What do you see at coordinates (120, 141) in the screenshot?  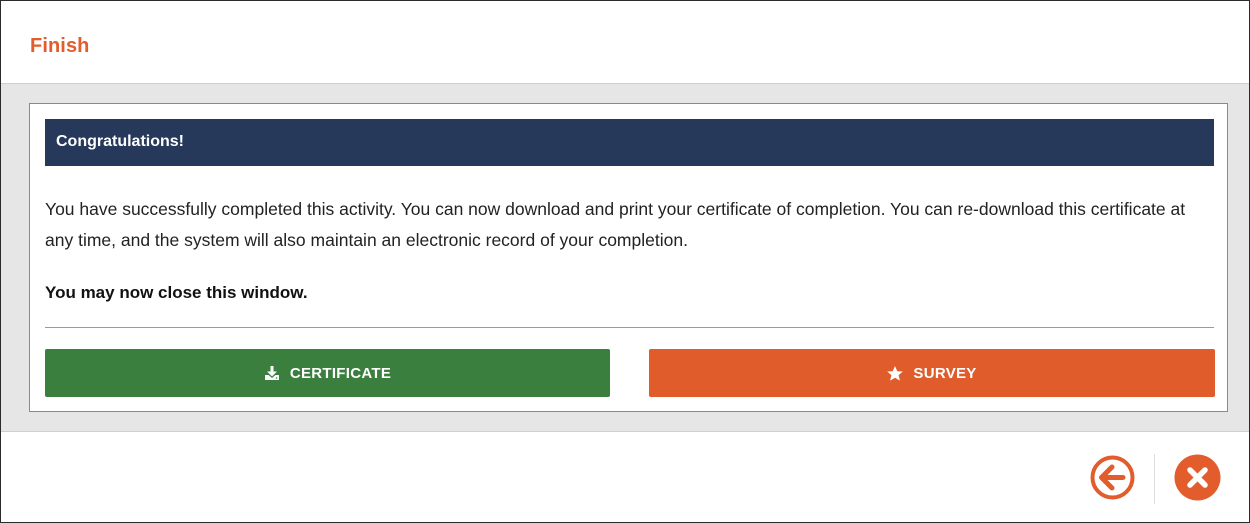 I see `banner-title: Congratulations!` at bounding box center [120, 141].